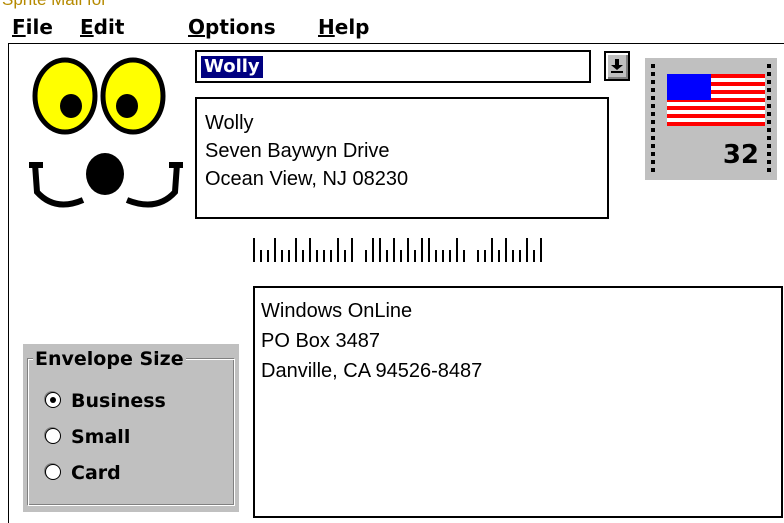  I want to click on arrow-down-icon, so click(617, 66).